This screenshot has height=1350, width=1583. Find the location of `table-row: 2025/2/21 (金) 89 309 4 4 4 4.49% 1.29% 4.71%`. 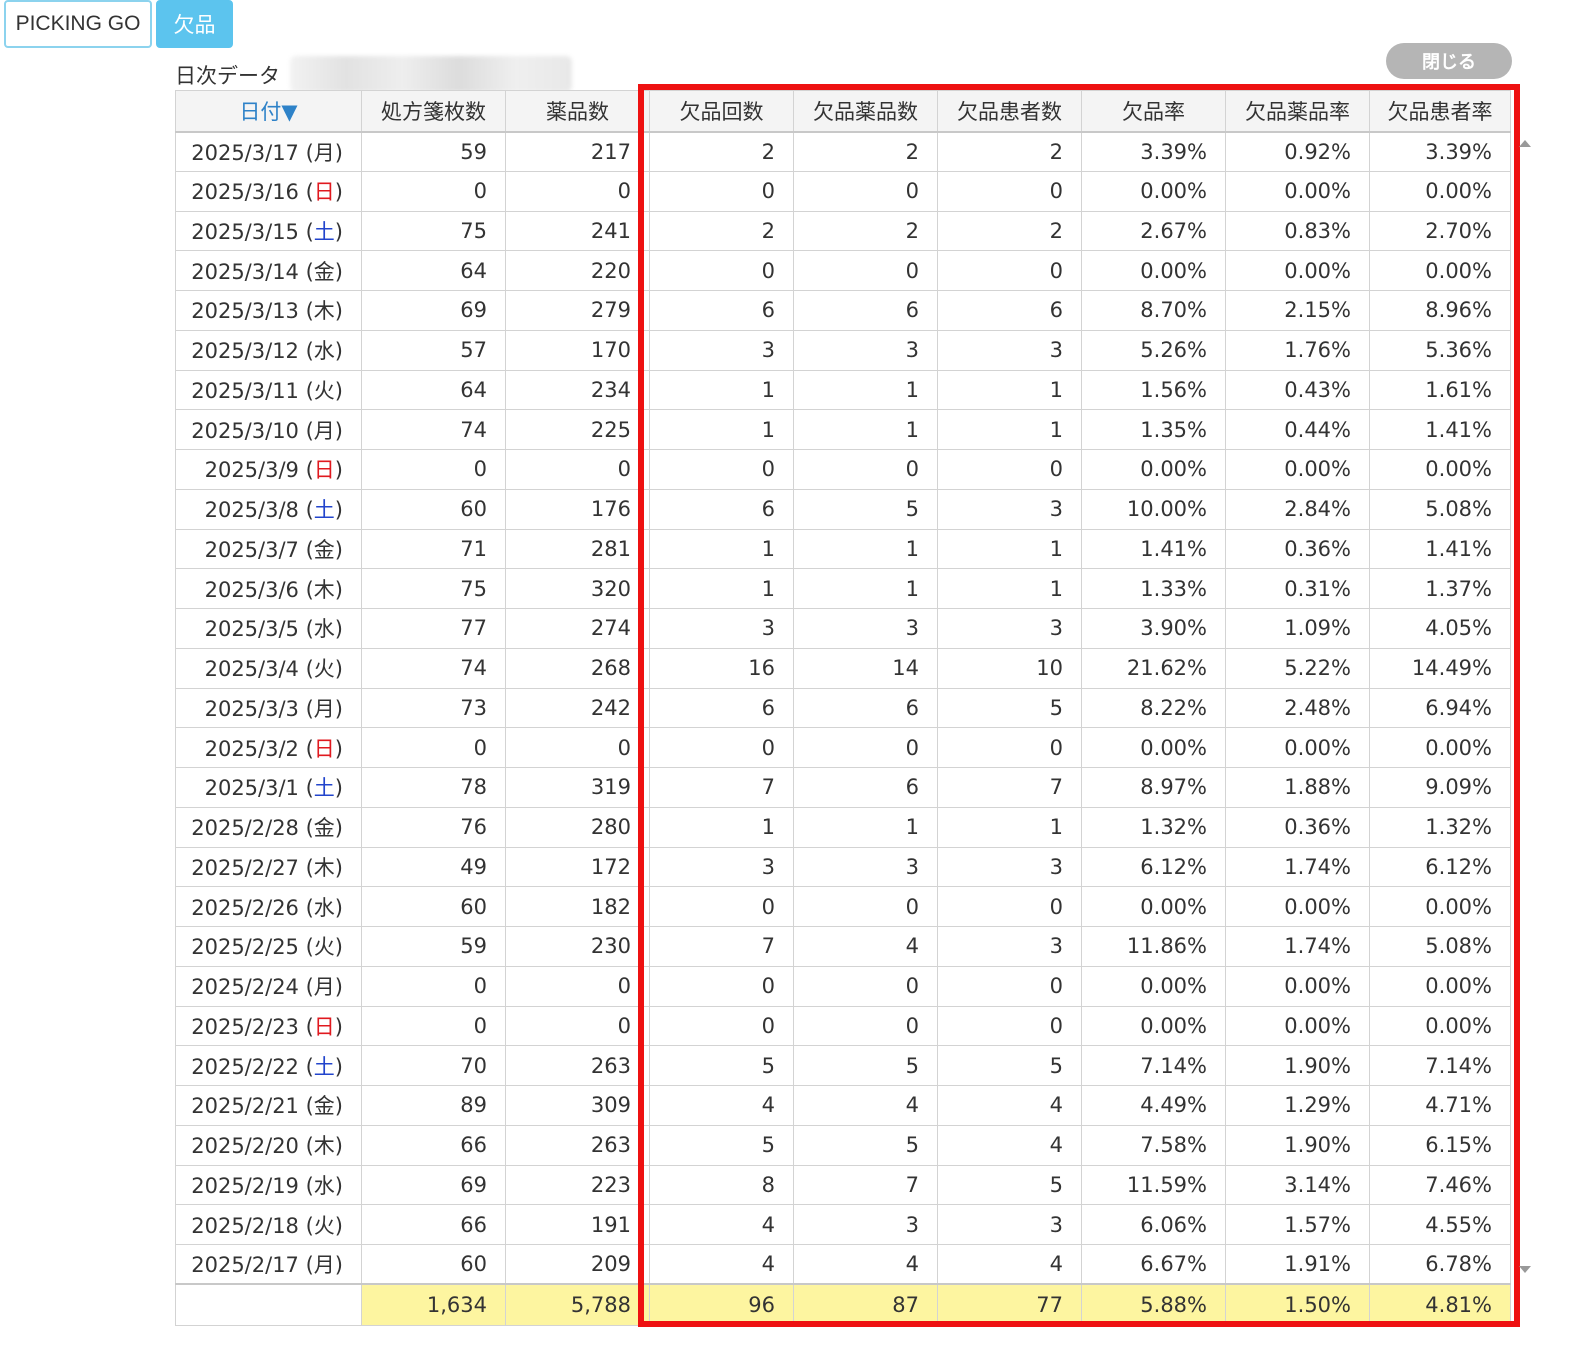

table-row: 2025/2/21 (金) 89 309 4 4 4 4.49% 1.29% 4.71% is located at coordinates (843, 1105).